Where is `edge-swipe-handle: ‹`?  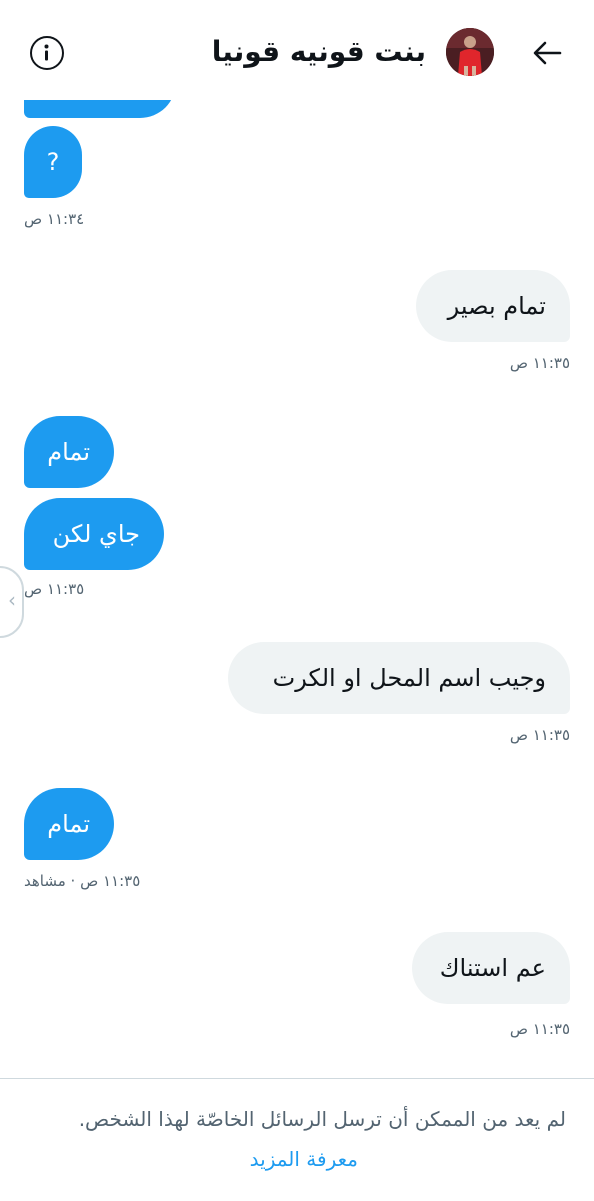
edge-swipe-handle: ‹ is located at coordinates (12, 602).